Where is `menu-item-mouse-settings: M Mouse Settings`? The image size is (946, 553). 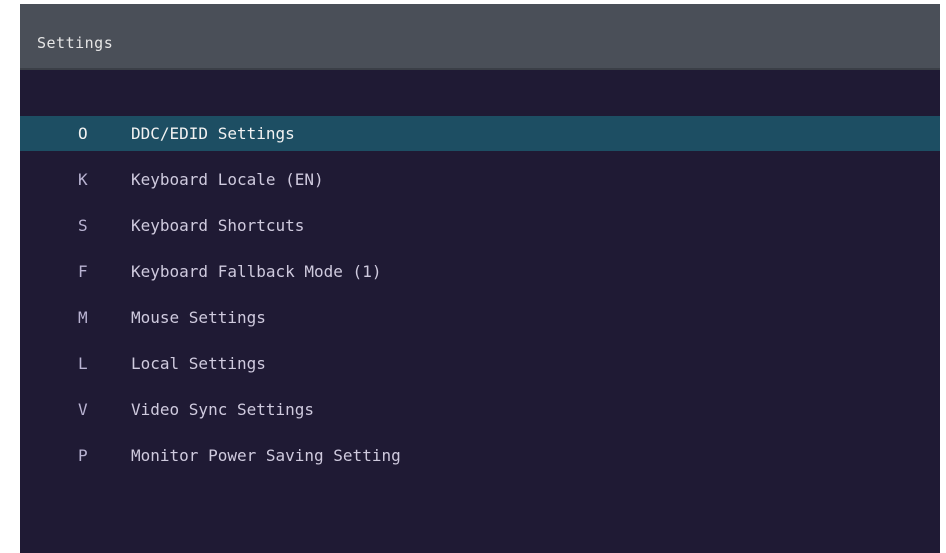
menu-item-mouse-settings: M Mouse Settings is located at coordinates (480, 317).